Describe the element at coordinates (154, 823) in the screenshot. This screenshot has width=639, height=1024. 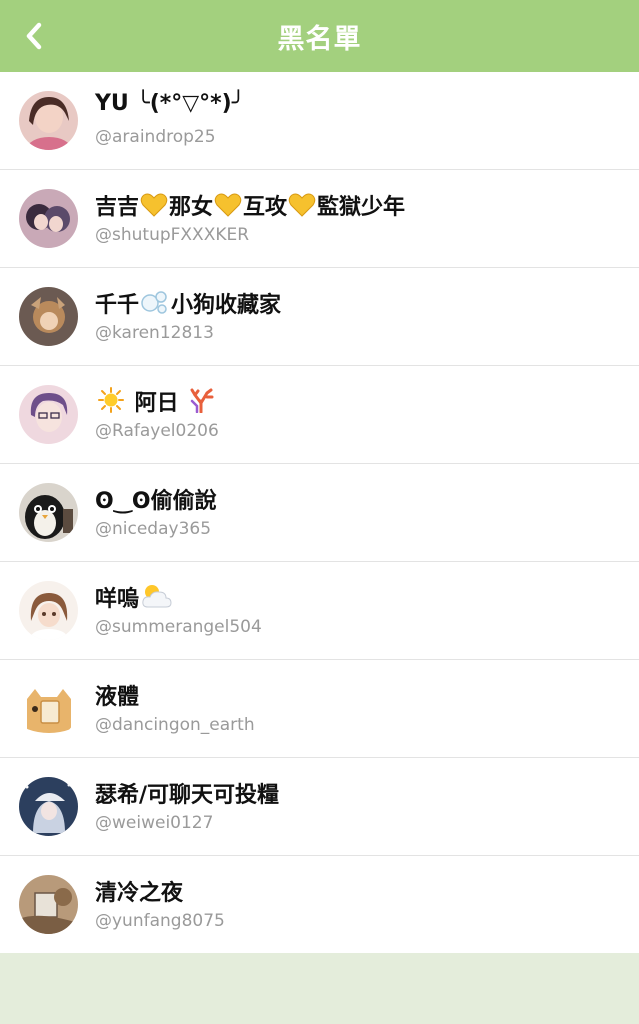
I see `user-handle: @weiwei0127` at that location.